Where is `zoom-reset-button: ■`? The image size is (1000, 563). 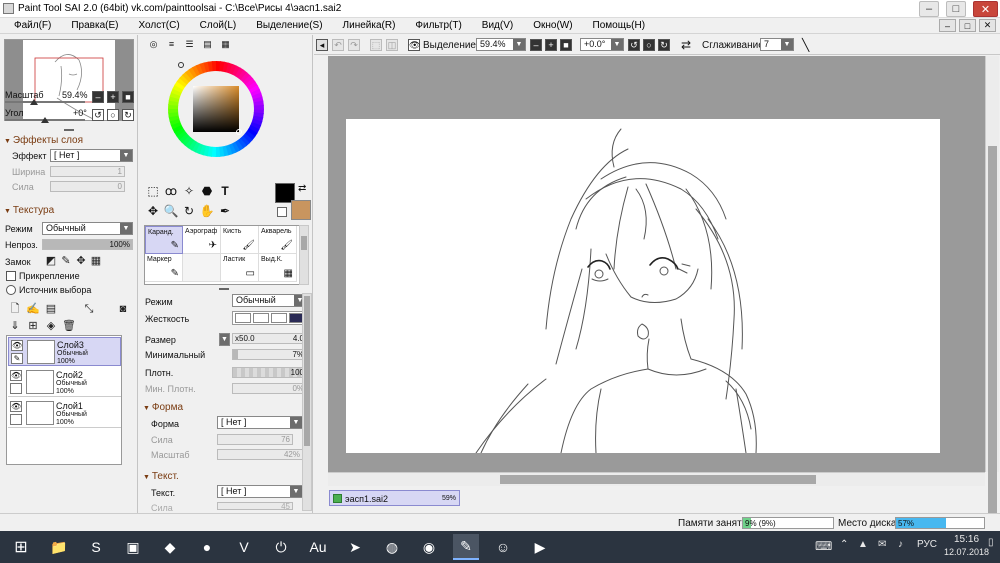 zoom-reset-button: ■ is located at coordinates (128, 97).